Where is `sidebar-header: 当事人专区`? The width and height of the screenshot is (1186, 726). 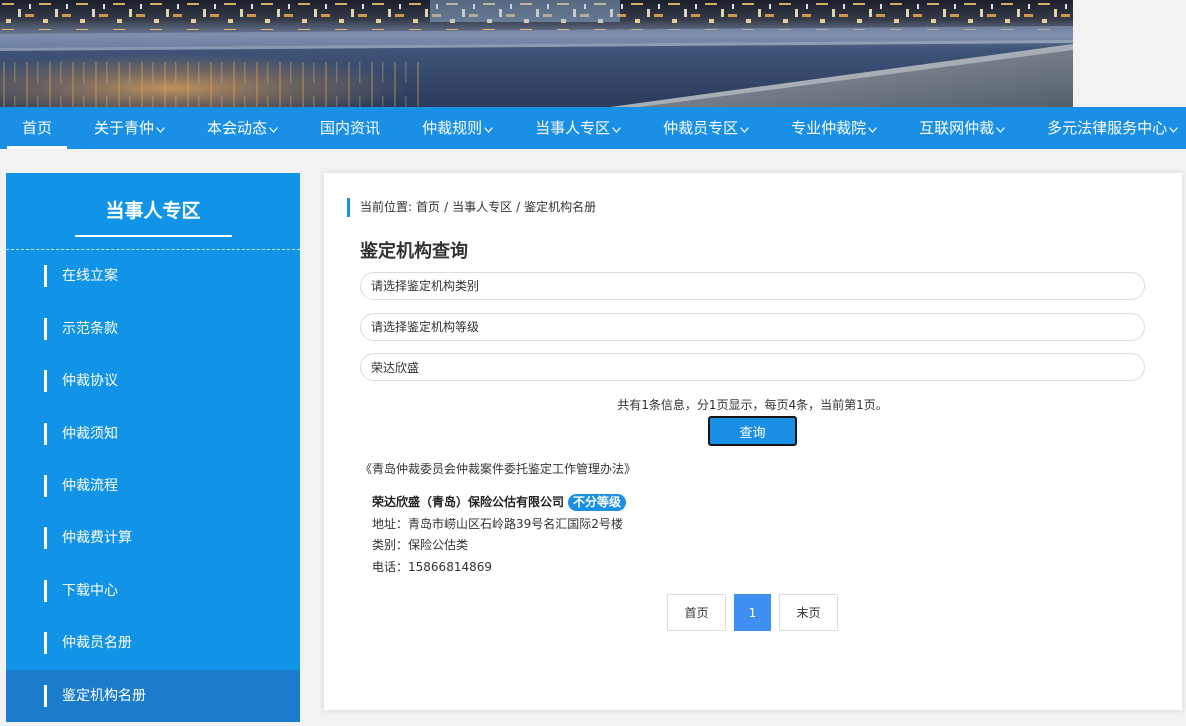 sidebar-header: 当事人专区 is located at coordinates (153, 211).